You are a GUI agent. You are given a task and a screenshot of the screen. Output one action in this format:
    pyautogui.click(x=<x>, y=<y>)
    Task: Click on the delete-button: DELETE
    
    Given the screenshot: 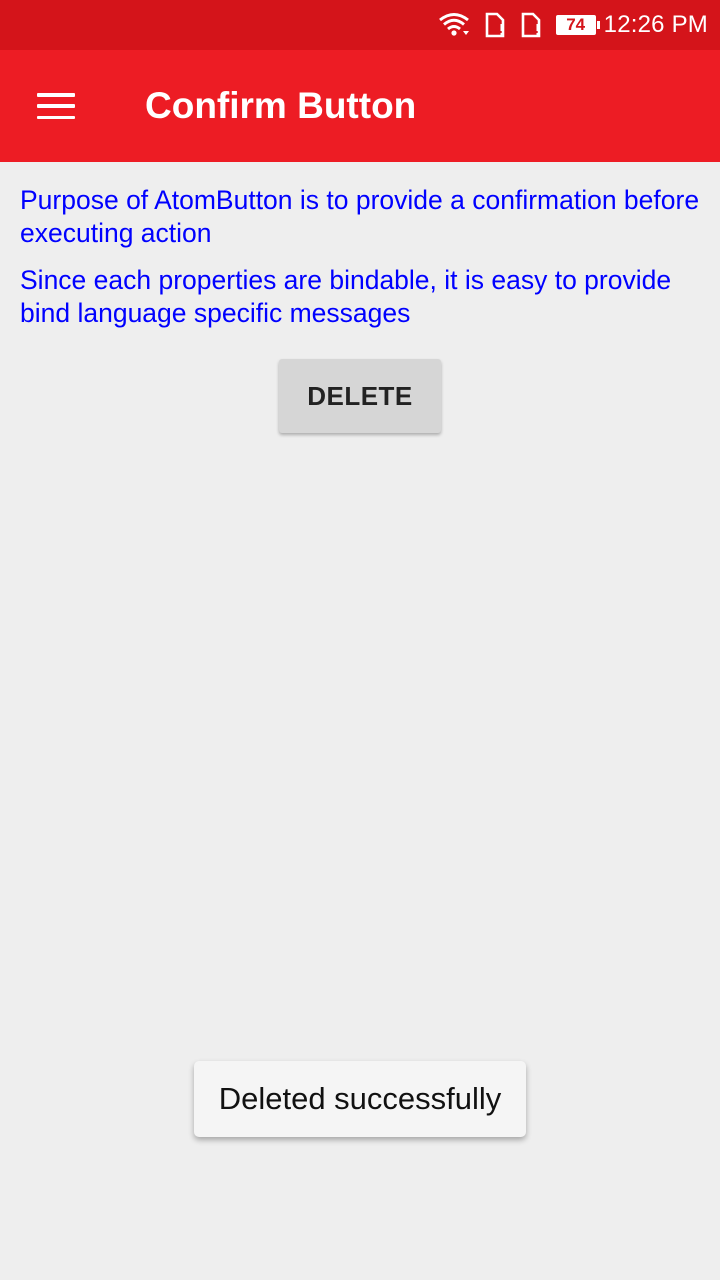 What is the action you would take?
    pyautogui.click(x=360, y=396)
    